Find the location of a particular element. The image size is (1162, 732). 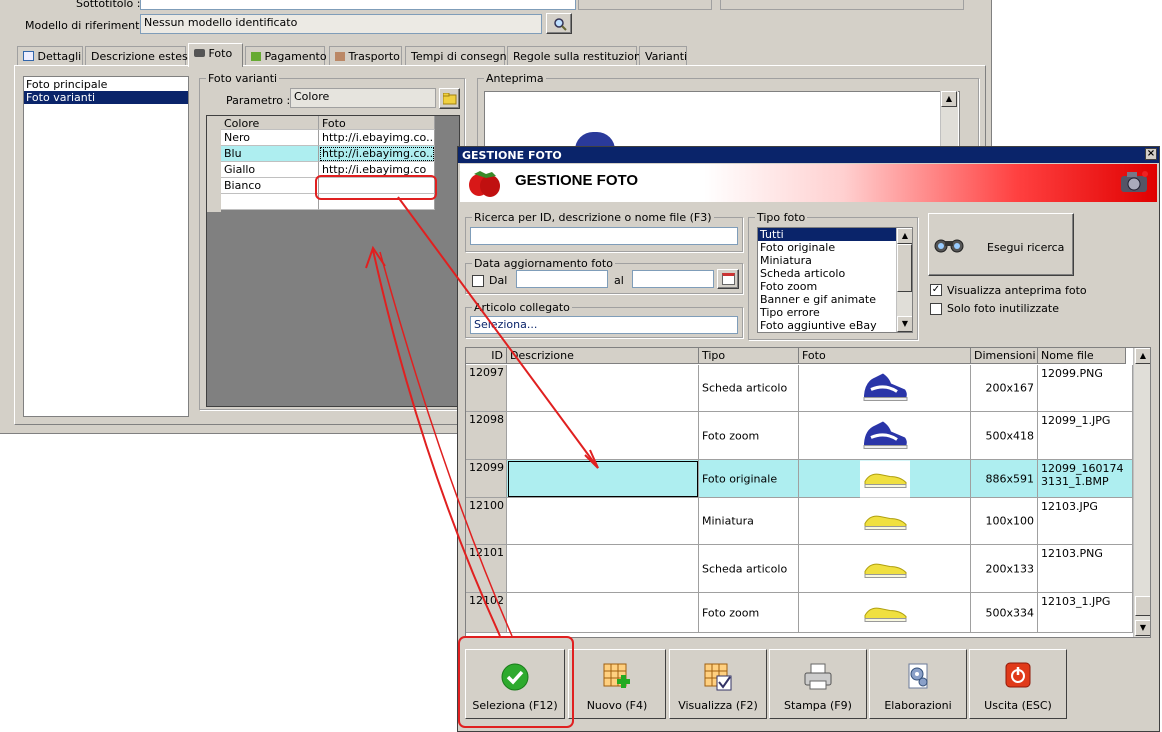

cell-nome-file: 12103.PNG is located at coordinates (1085, 569).